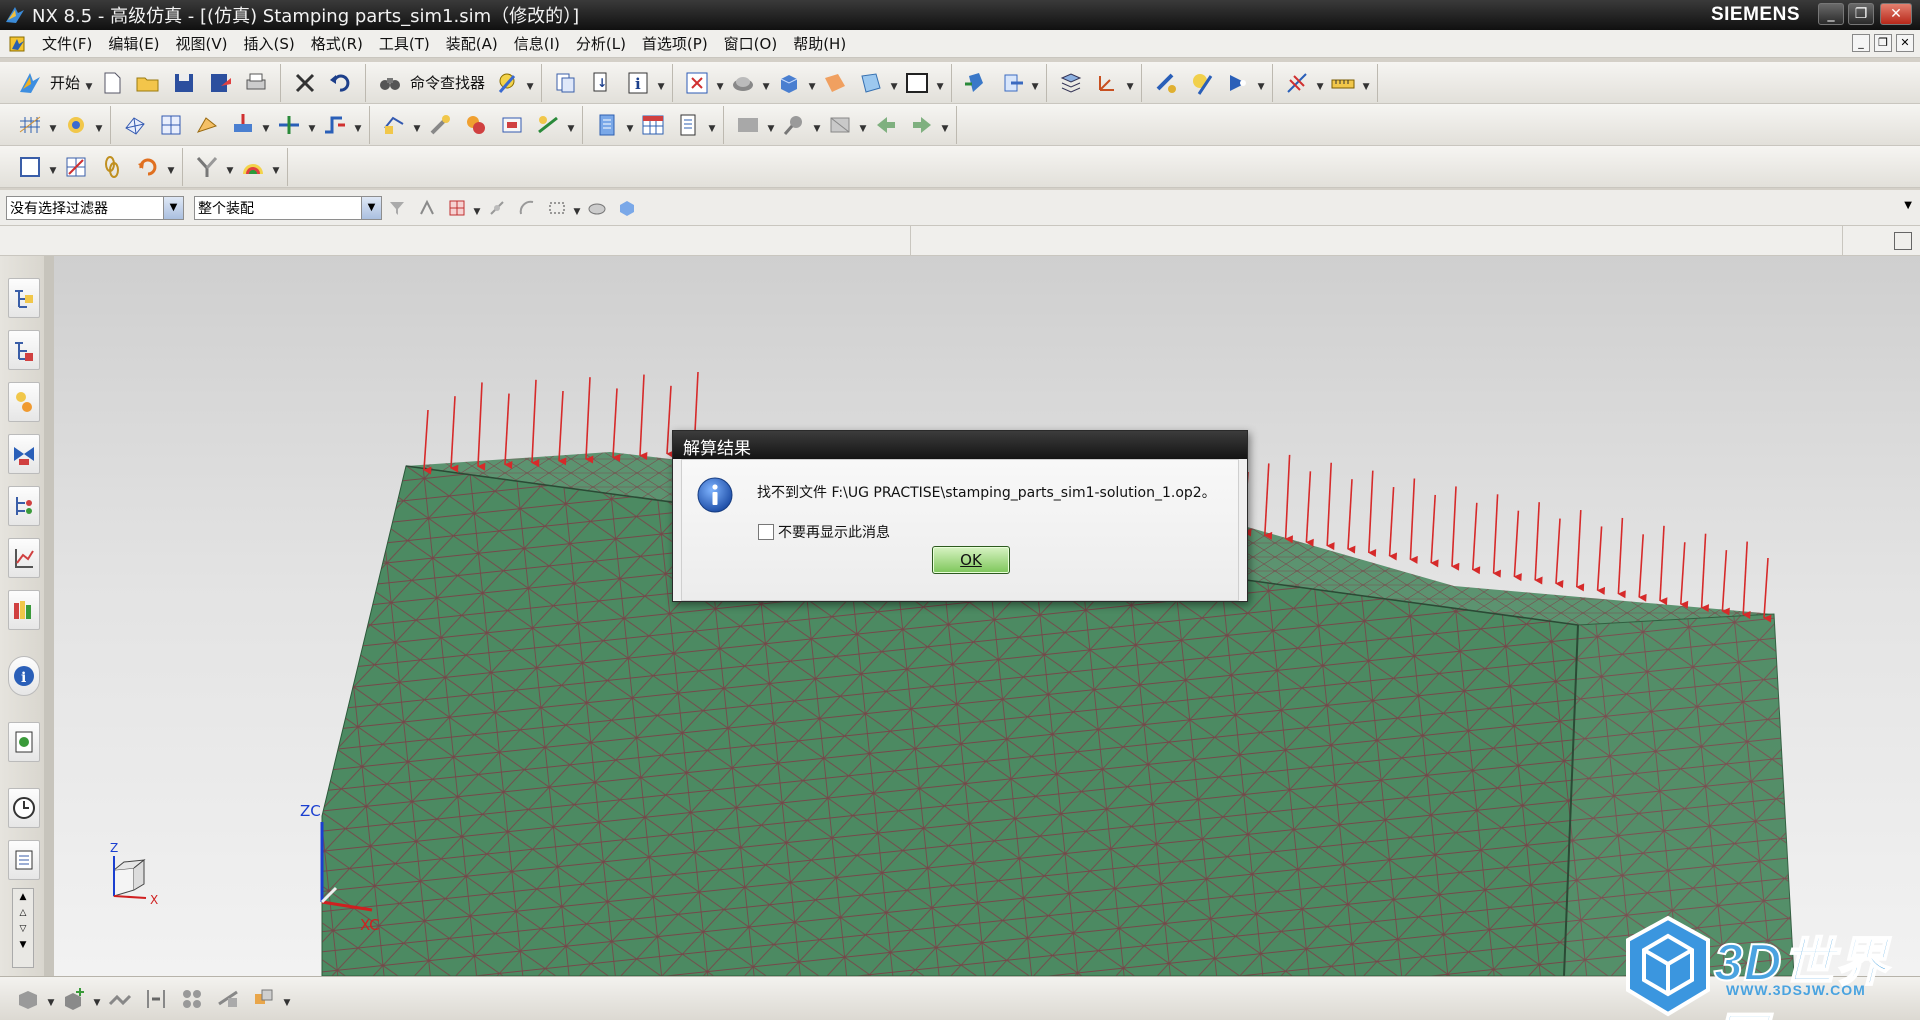  I want to click on menu-format: 格式(R), so click(337, 43).